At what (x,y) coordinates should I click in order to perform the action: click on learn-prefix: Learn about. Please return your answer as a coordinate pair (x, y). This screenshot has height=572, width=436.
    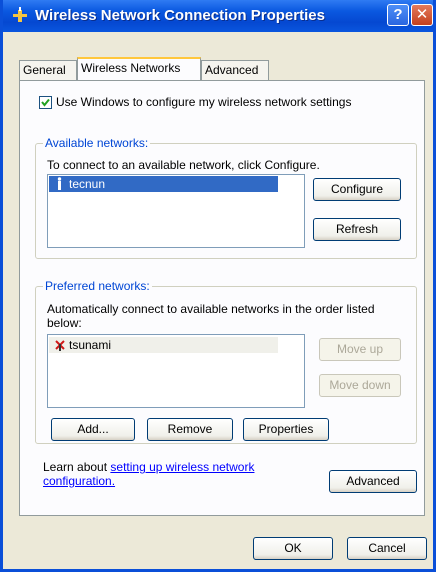
    Looking at the image, I should click on (77, 467).